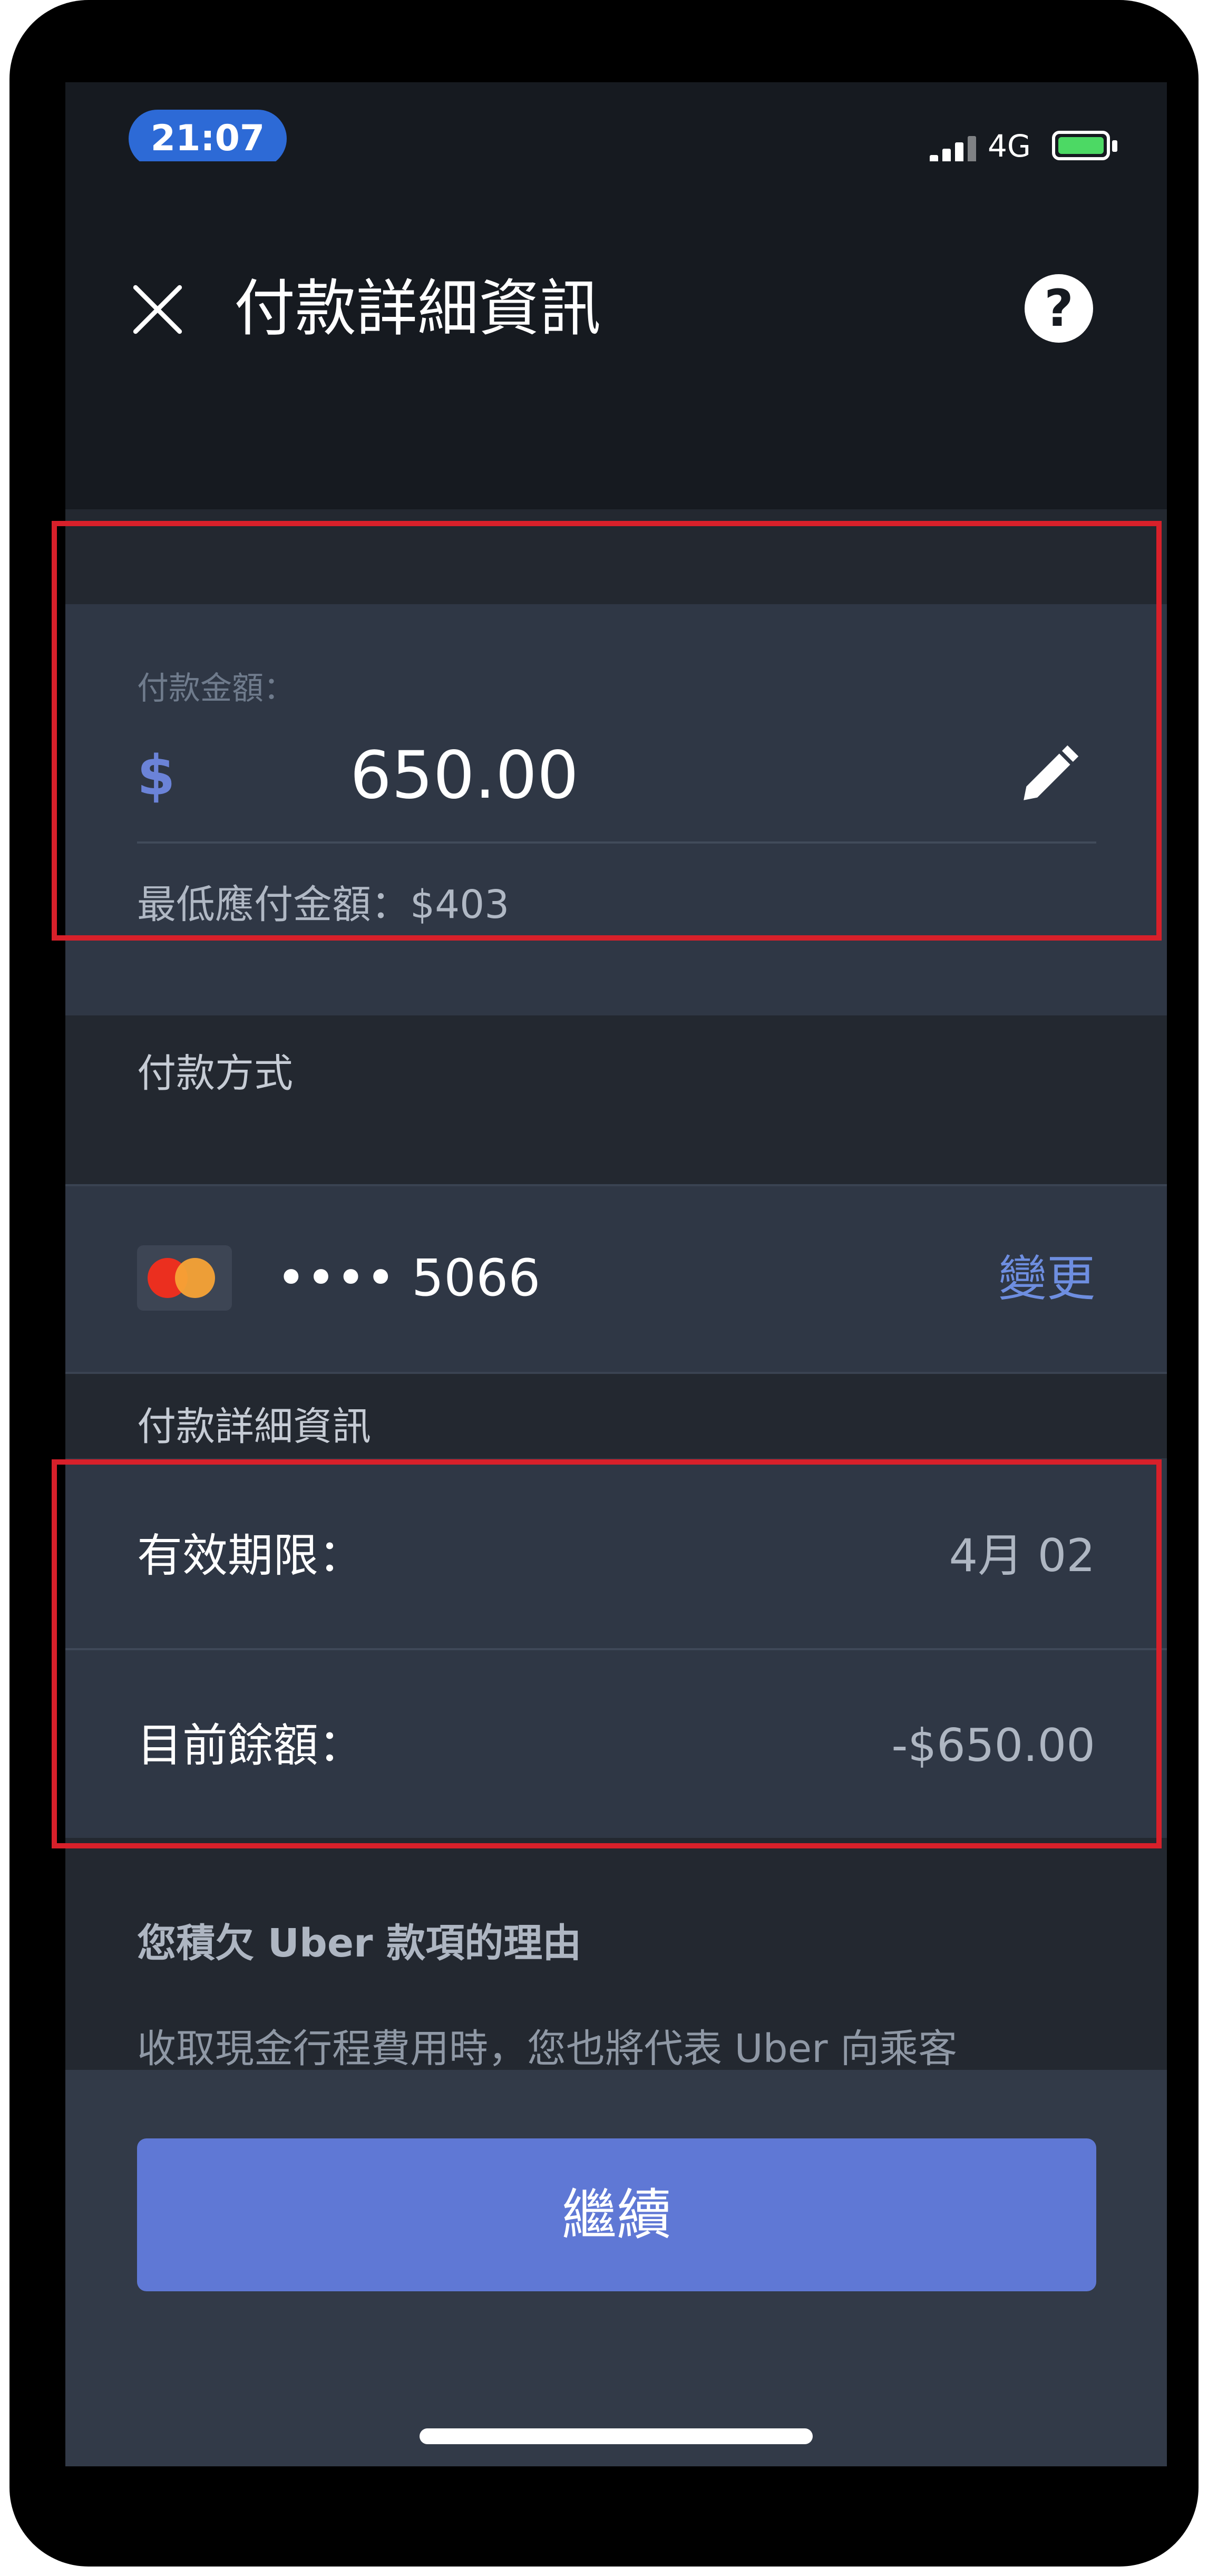 The width and height of the screenshot is (1208, 2576). I want to click on reason-heading: 您積欠 Uber 款項的理由, so click(359, 1943).